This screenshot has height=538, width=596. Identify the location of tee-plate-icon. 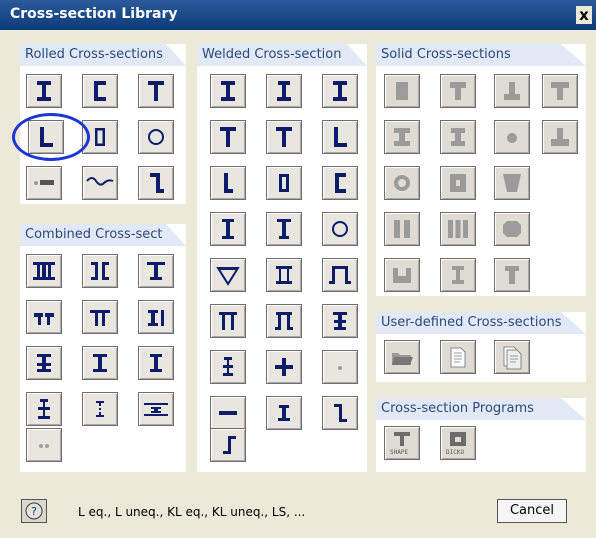
(156, 271).